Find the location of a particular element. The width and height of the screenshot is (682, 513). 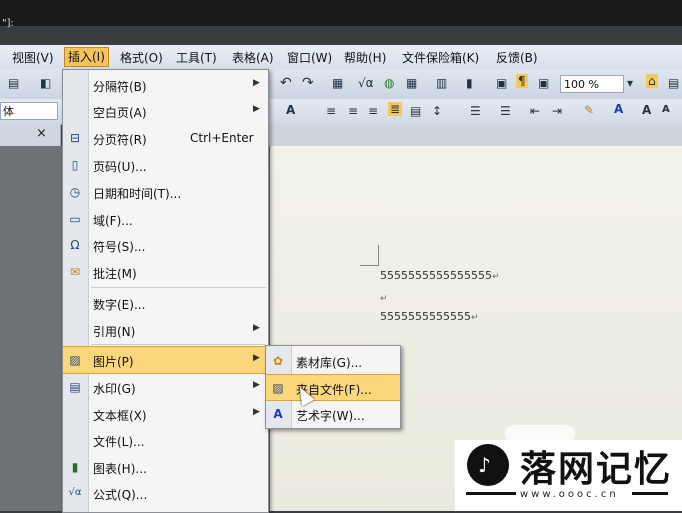

menu-file-safe: 文件保险箱(K) is located at coordinates (440, 57).